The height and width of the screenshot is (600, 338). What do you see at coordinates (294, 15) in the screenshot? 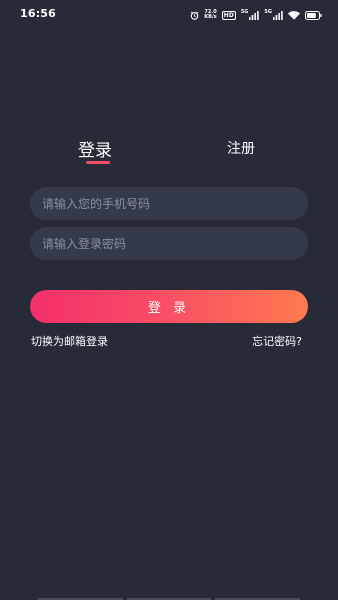
I see `wifi-icon` at bounding box center [294, 15].